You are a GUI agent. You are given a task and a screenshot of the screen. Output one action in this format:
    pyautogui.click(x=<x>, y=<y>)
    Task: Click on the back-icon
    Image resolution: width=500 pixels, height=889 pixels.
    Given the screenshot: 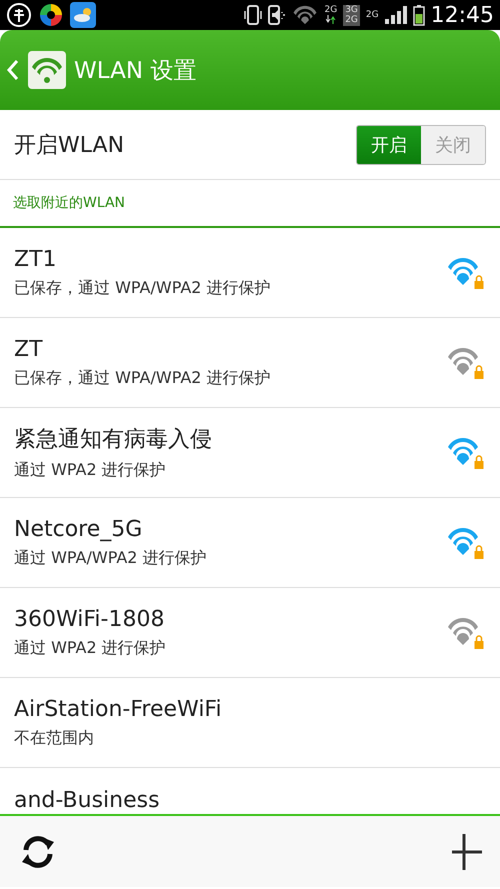 What is the action you would take?
    pyautogui.click(x=13, y=70)
    